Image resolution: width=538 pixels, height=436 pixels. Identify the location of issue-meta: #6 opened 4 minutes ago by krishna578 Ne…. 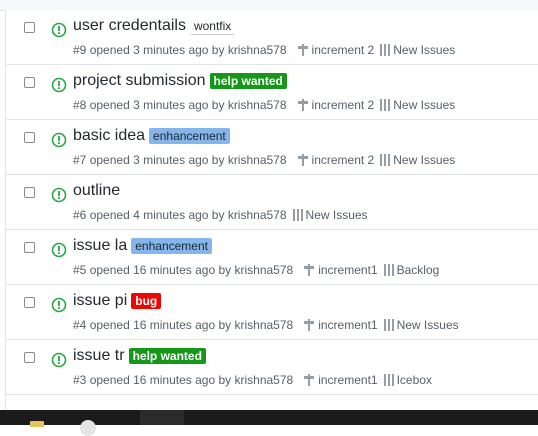
(220, 215).